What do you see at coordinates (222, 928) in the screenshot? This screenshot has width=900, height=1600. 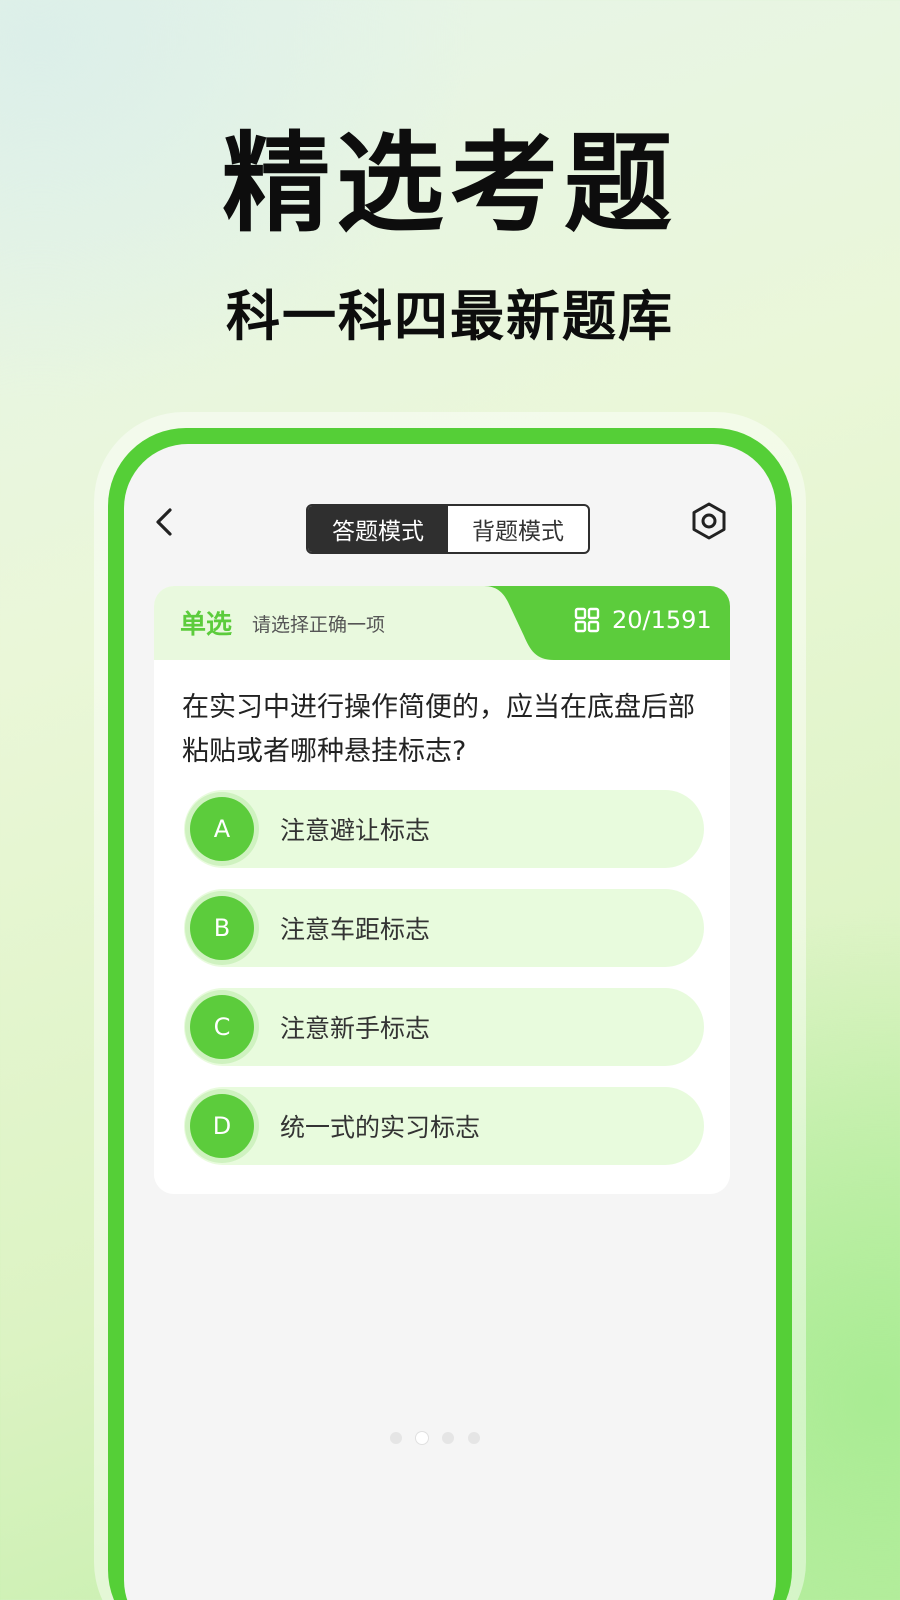 I see `option-letter: B` at bounding box center [222, 928].